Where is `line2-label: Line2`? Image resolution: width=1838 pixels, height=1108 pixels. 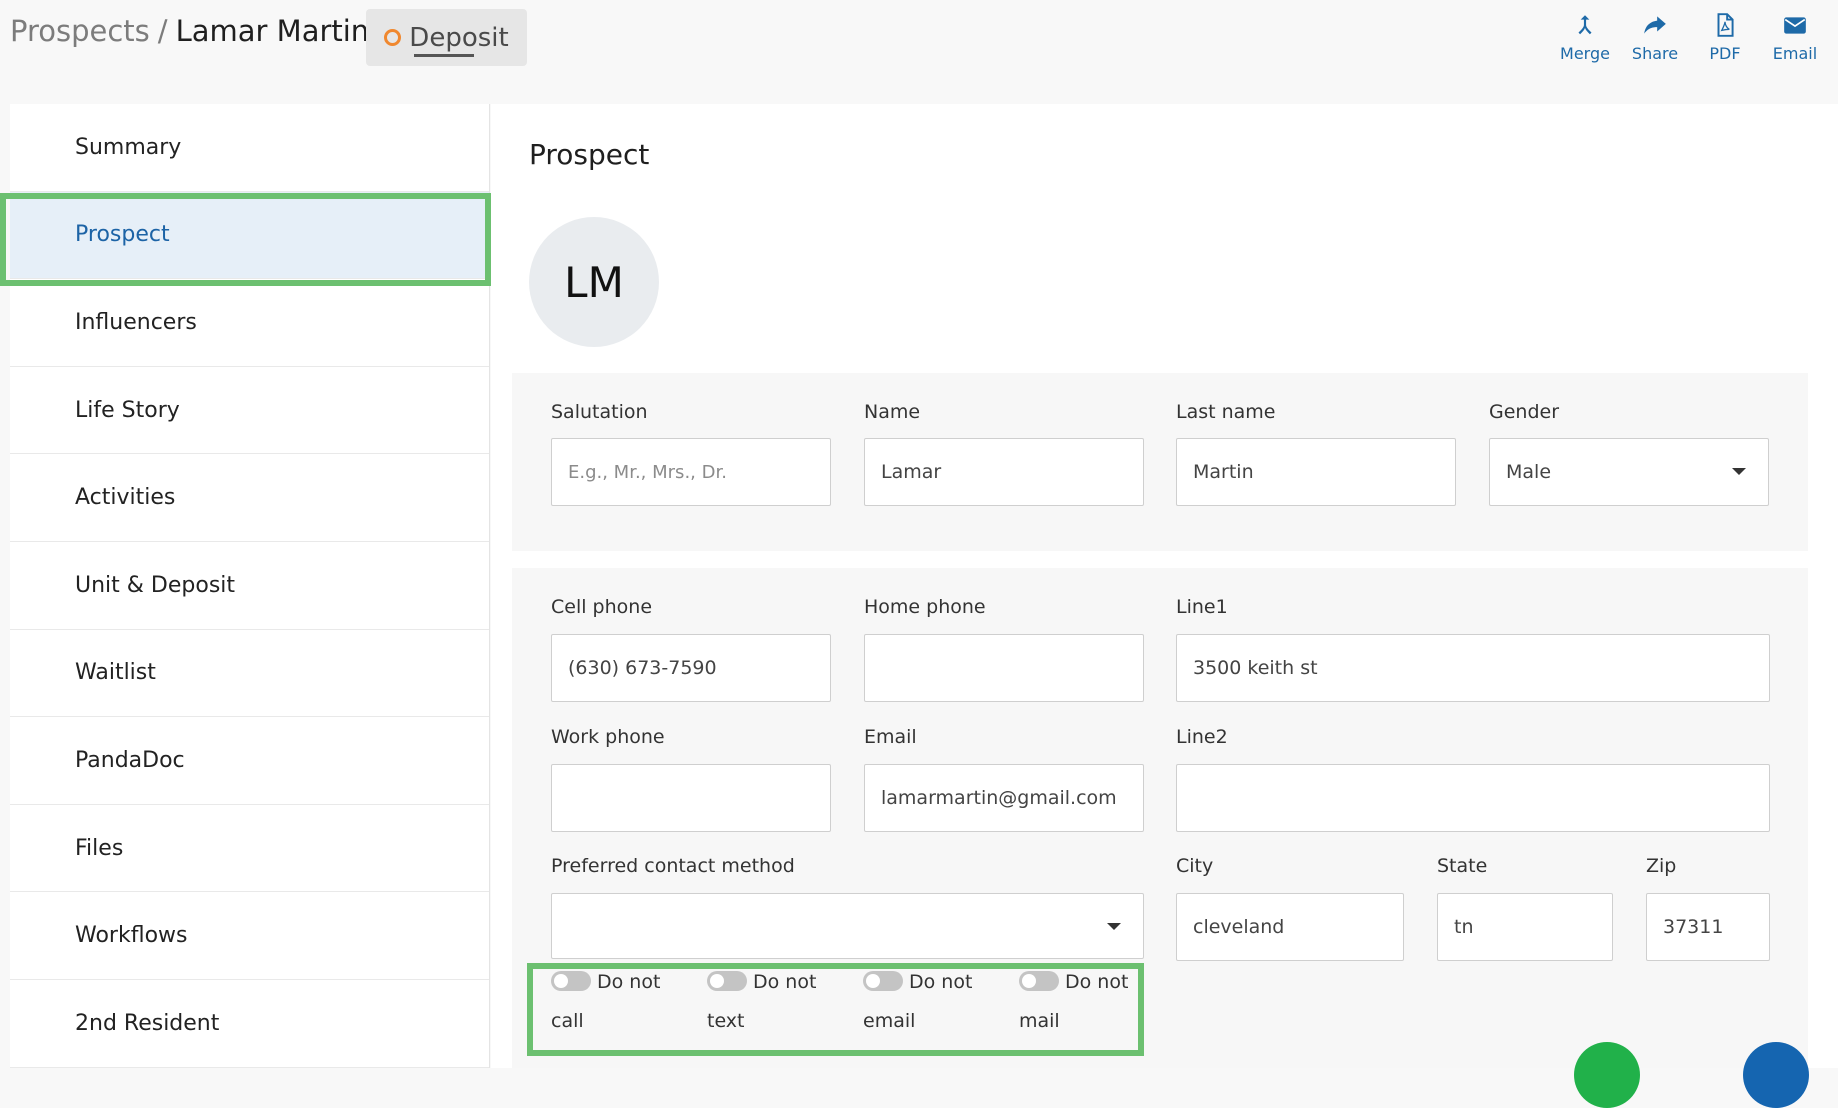
line2-label: Line2 is located at coordinates (1202, 737).